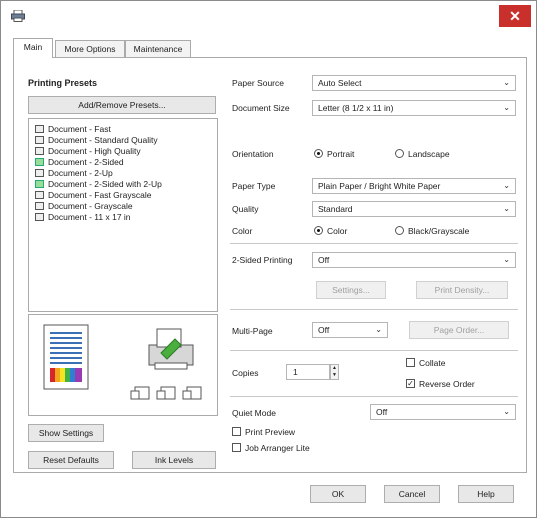 This screenshot has width=537, height=518. I want to click on list-item: Document - Fast Grayscale, so click(93, 195).